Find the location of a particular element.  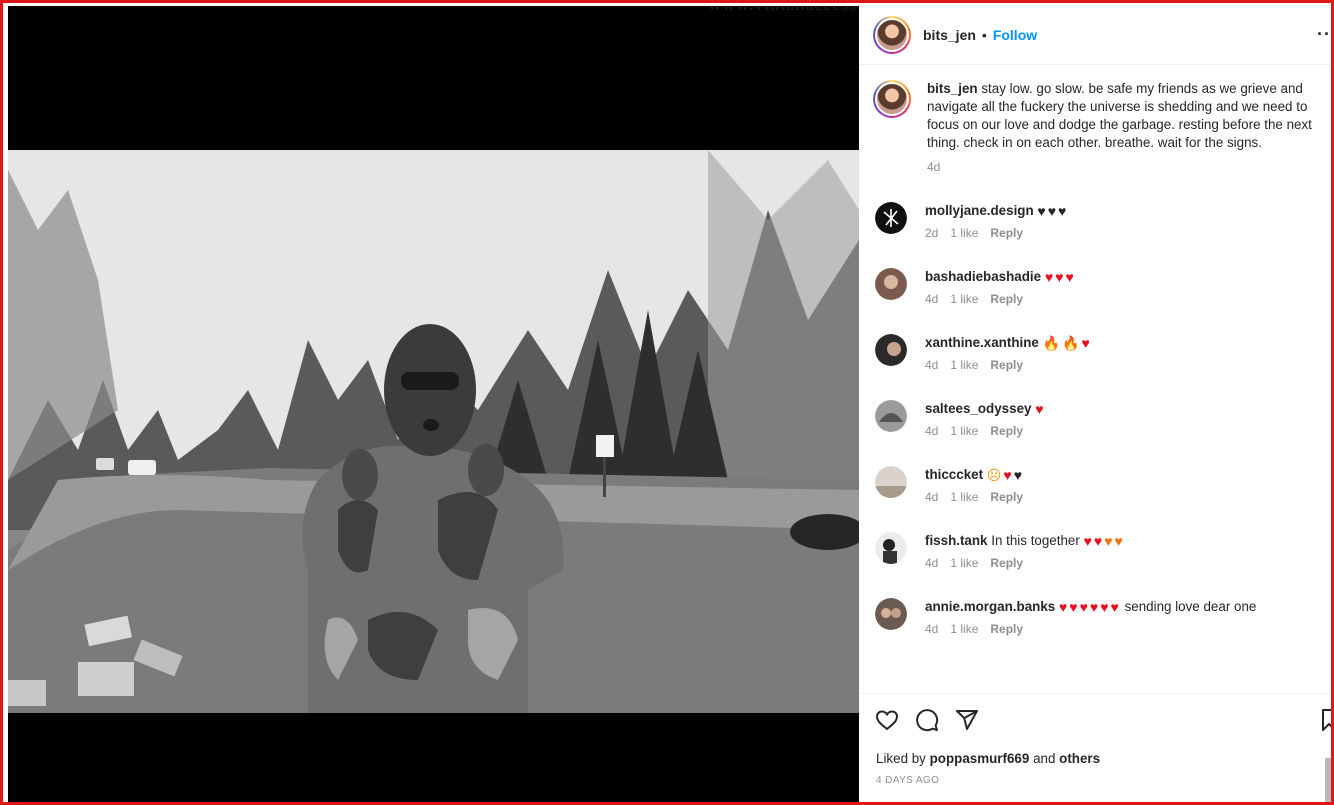

liked-by-others: others is located at coordinates (1079, 758).